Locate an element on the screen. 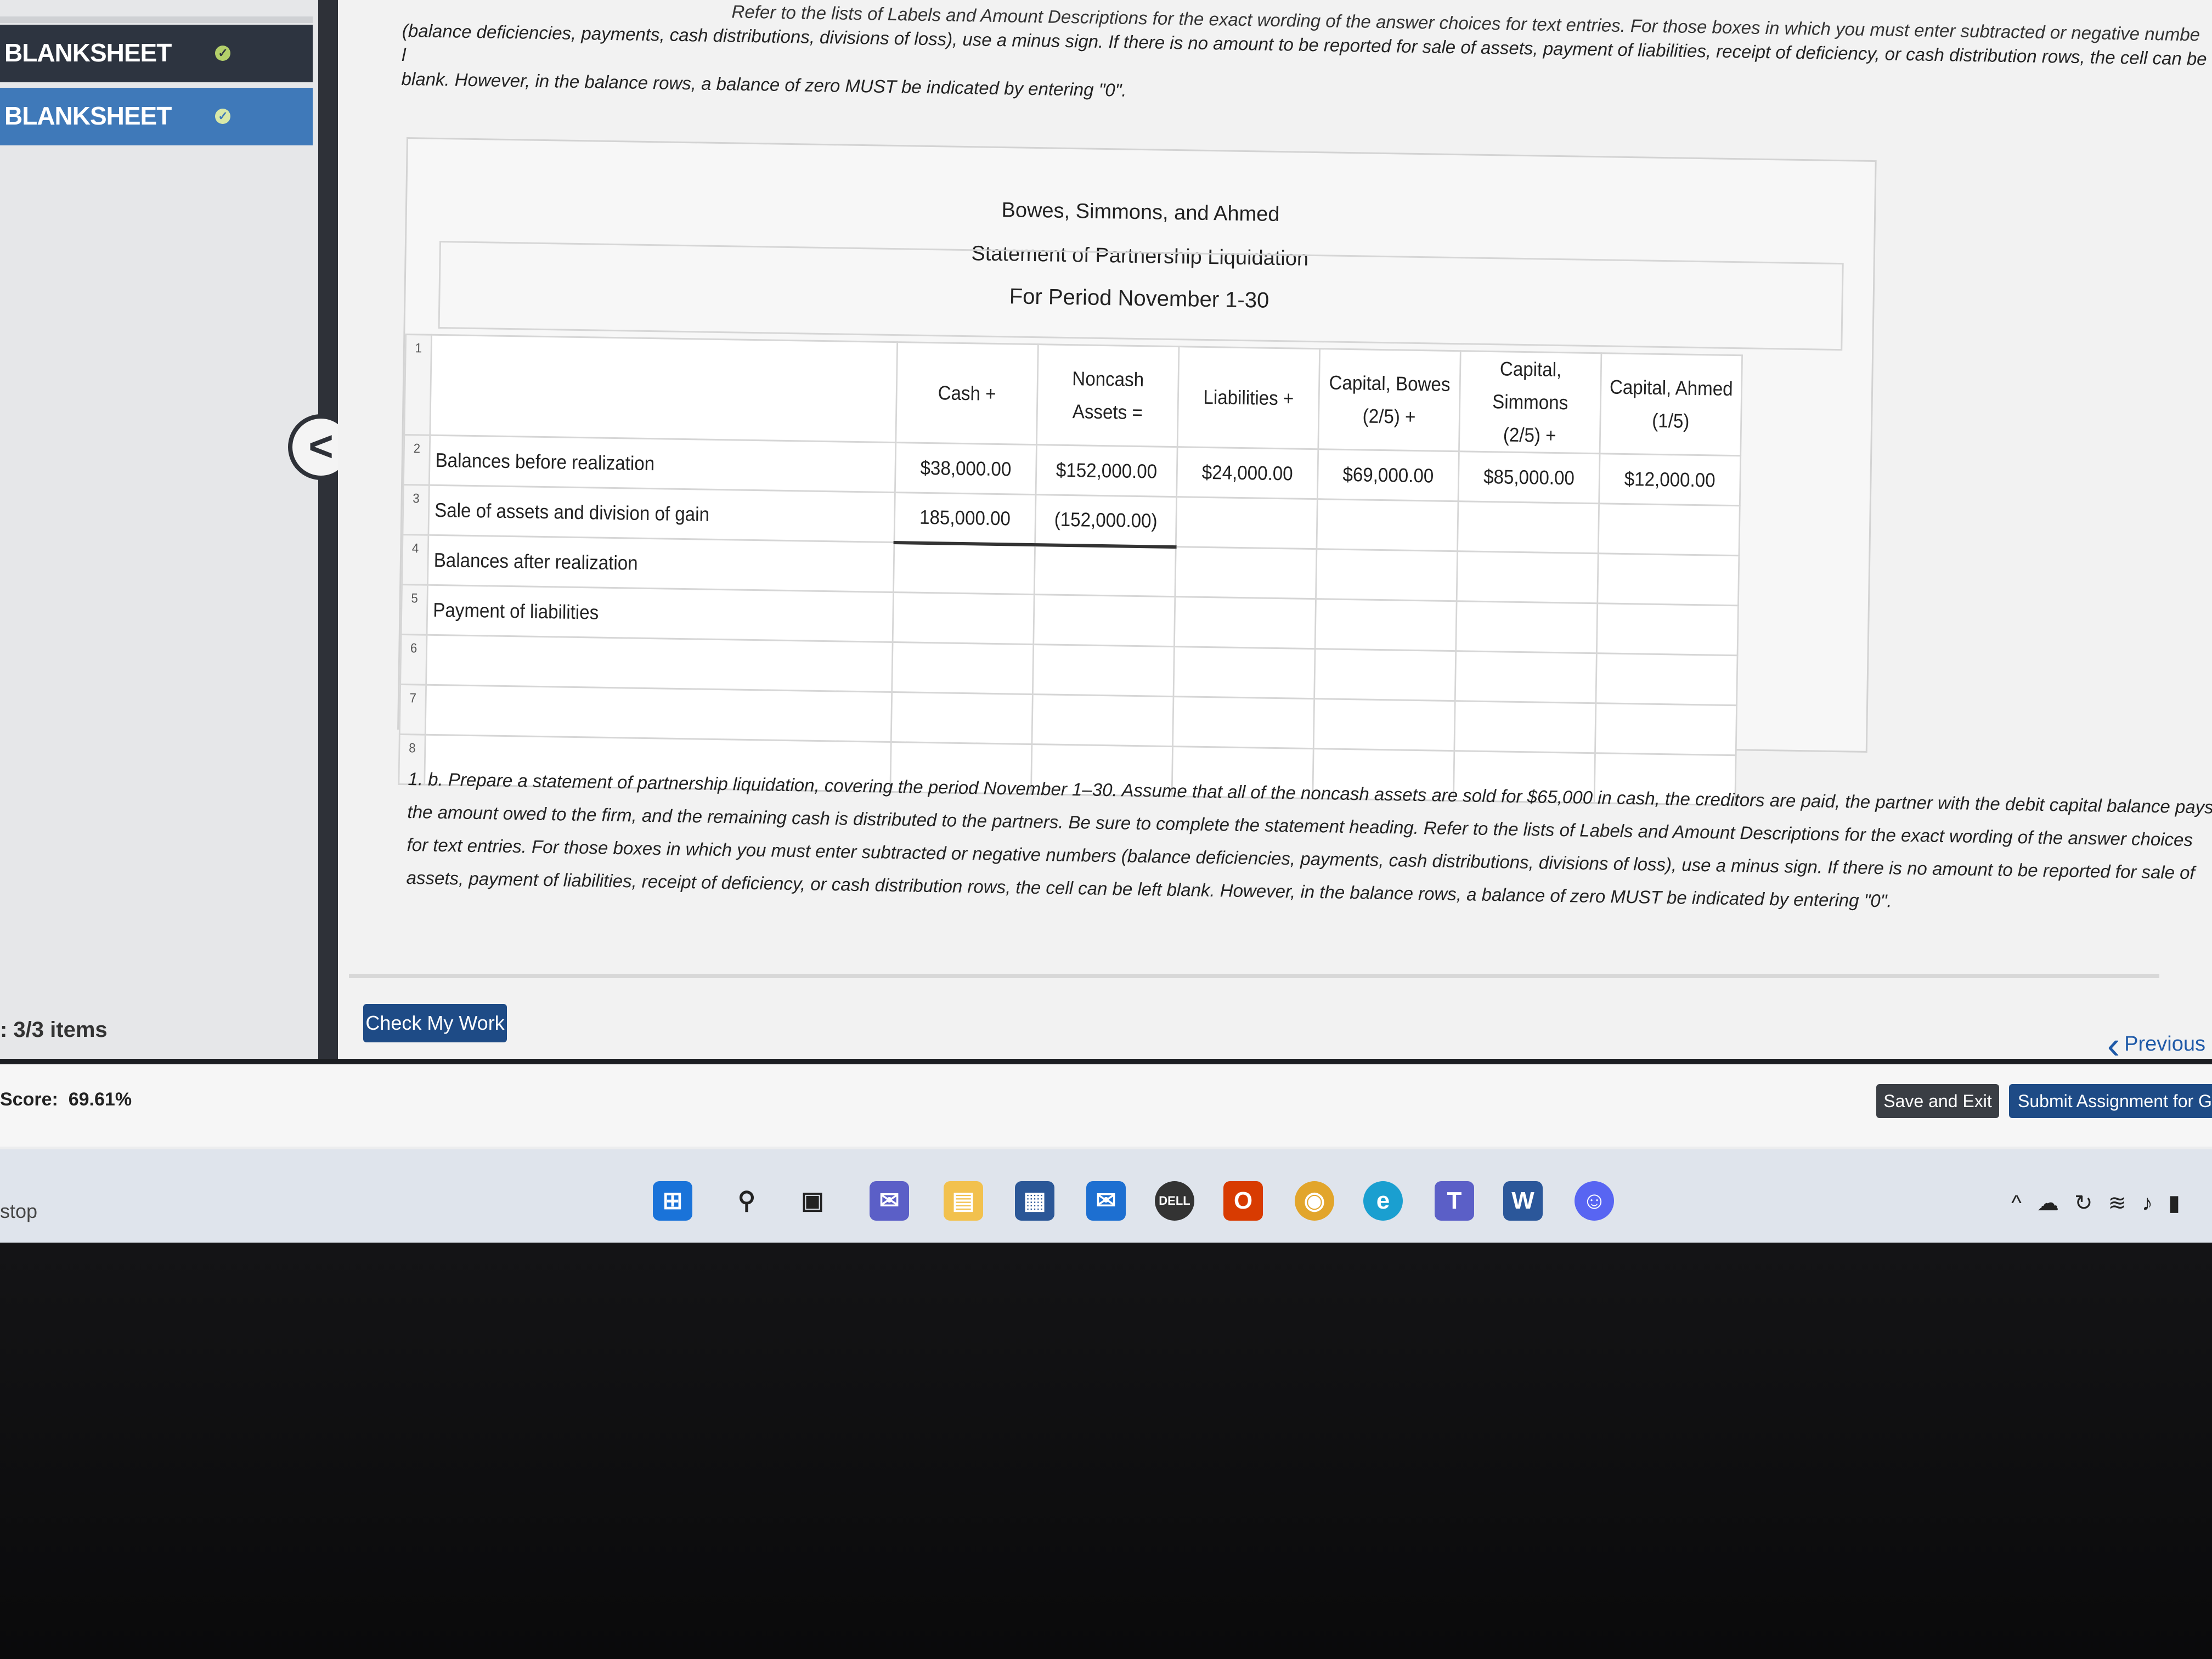  column-header-text: Cash + is located at coordinates (967, 393).